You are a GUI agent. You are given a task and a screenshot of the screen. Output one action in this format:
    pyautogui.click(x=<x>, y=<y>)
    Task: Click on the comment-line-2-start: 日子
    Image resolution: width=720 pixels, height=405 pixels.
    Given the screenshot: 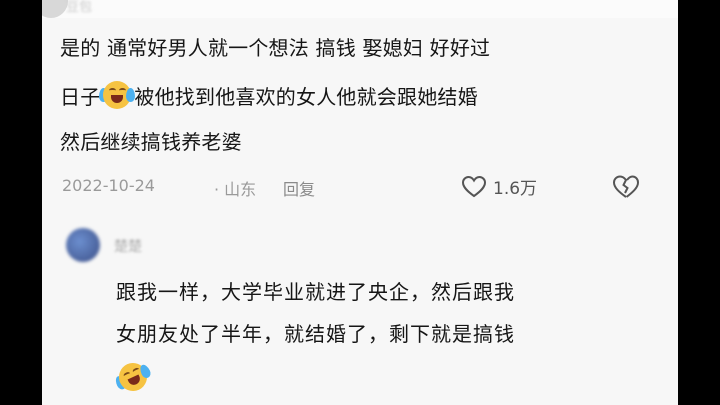 What is the action you would take?
    pyautogui.click(x=80, y=97)
    